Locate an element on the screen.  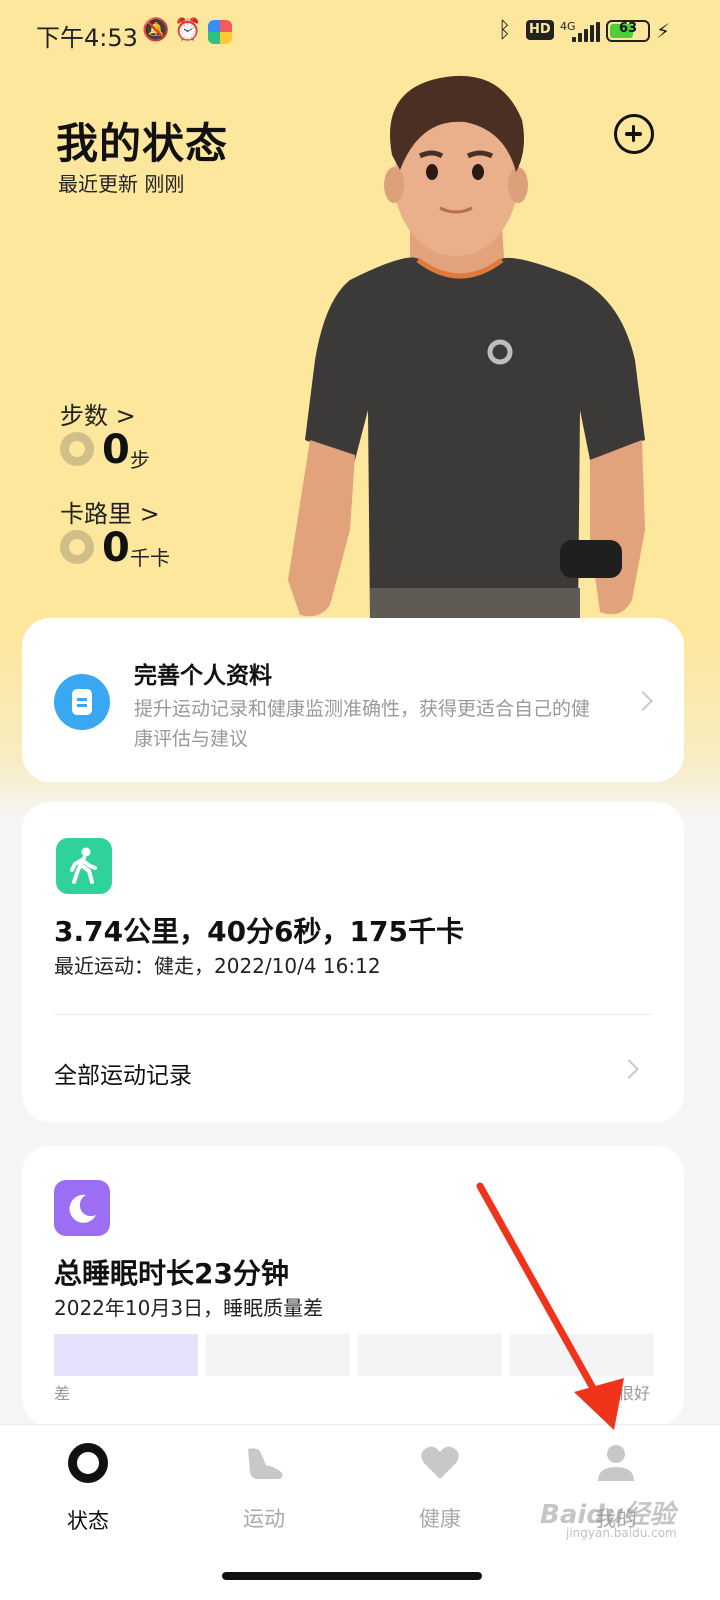
home-indicator is located at coordinates (352, 1576).